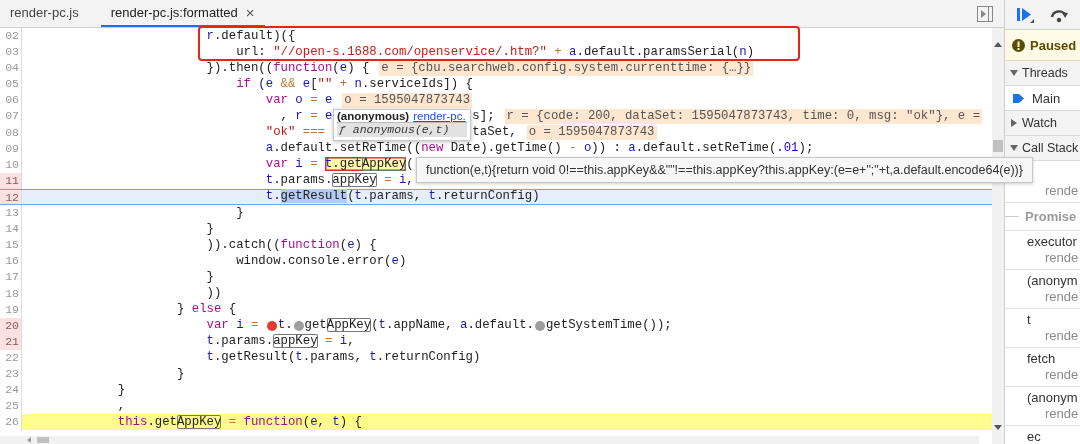 The height and width of the screenshot is (444, 1080). What do you see at coordinates (489, 440) in the screenshot?
I see `horizontal-scrollbar` at bounding box center [489, 440].